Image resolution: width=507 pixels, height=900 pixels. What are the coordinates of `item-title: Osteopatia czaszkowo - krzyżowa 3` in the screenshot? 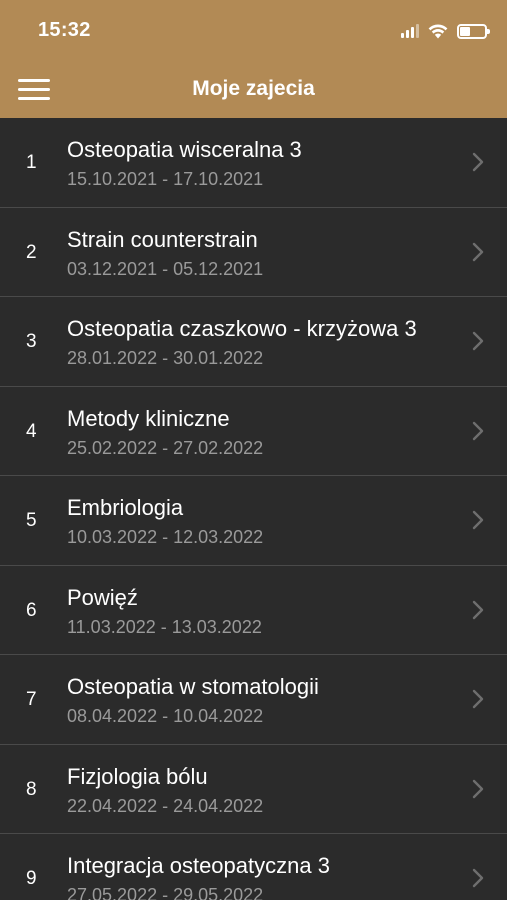 It's located at (242, 328).